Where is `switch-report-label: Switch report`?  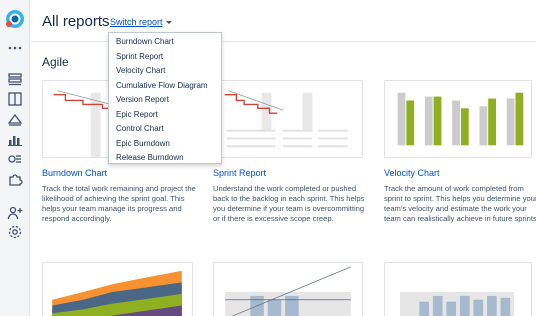 switch-report-label: Switch report is located at coordinates (136, 22).